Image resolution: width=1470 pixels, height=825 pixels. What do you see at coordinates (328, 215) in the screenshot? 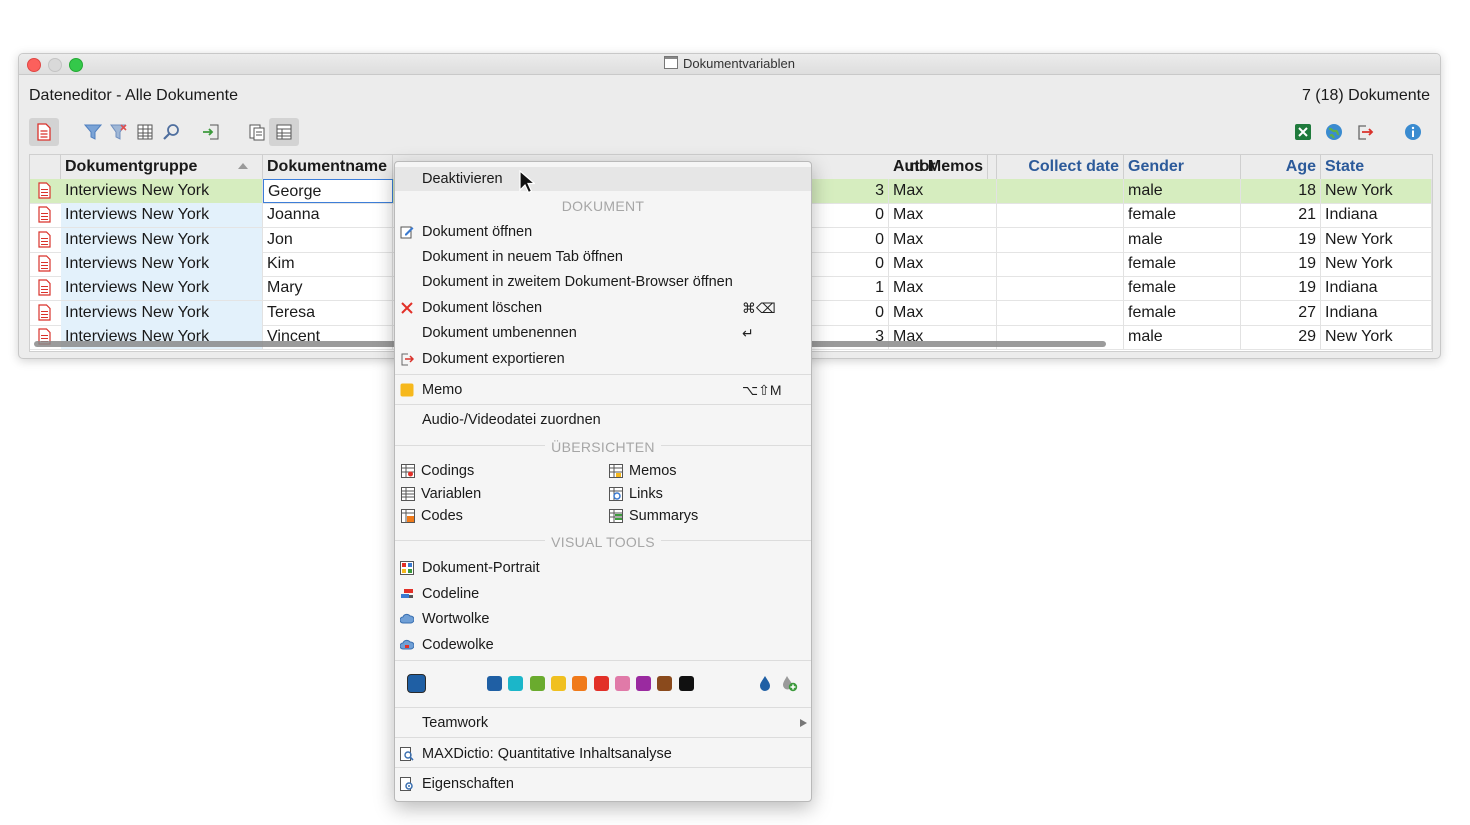
I see `cell-name: Joanna` at bounding box center [328, 215].